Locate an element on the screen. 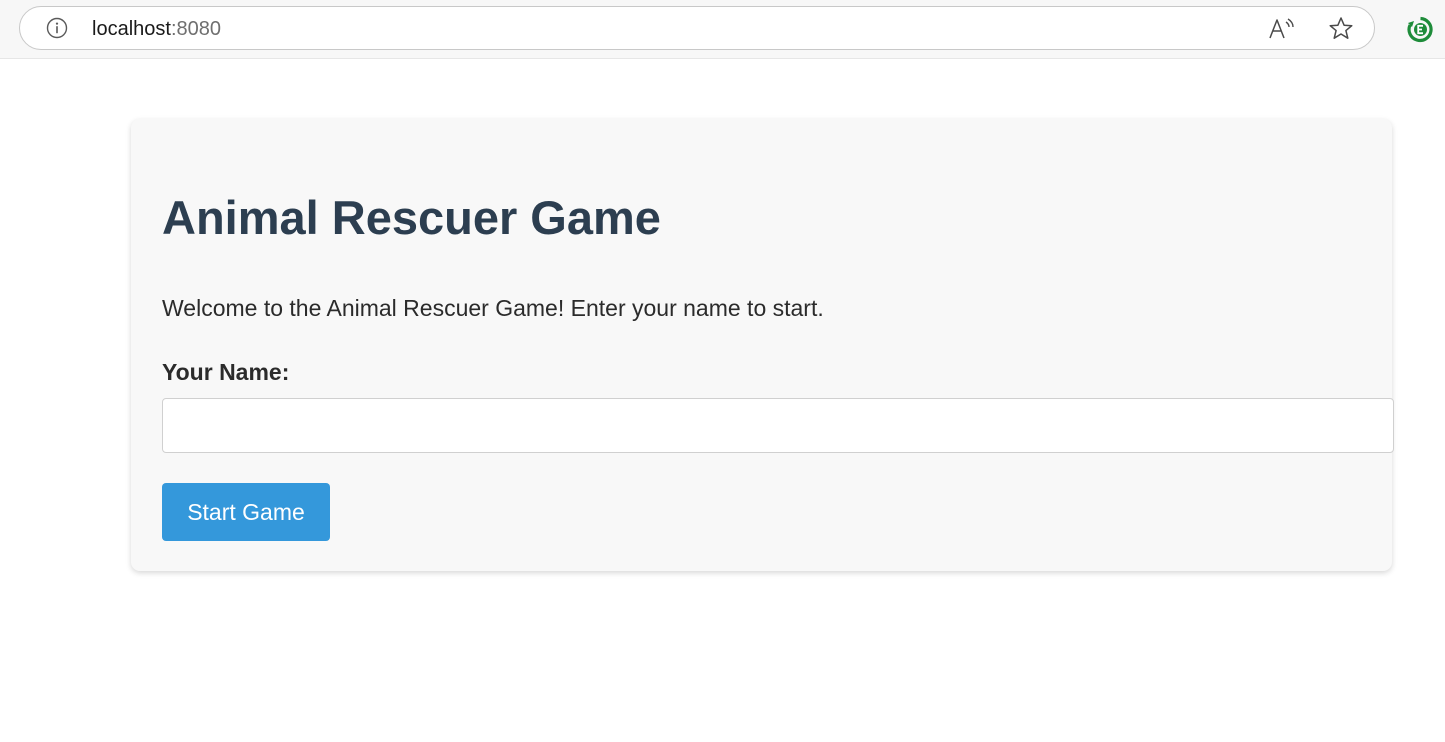 Image resolution: width=1445 pixels, height=742 pixels. url-host: localhost is located at coordinates (131, 29).